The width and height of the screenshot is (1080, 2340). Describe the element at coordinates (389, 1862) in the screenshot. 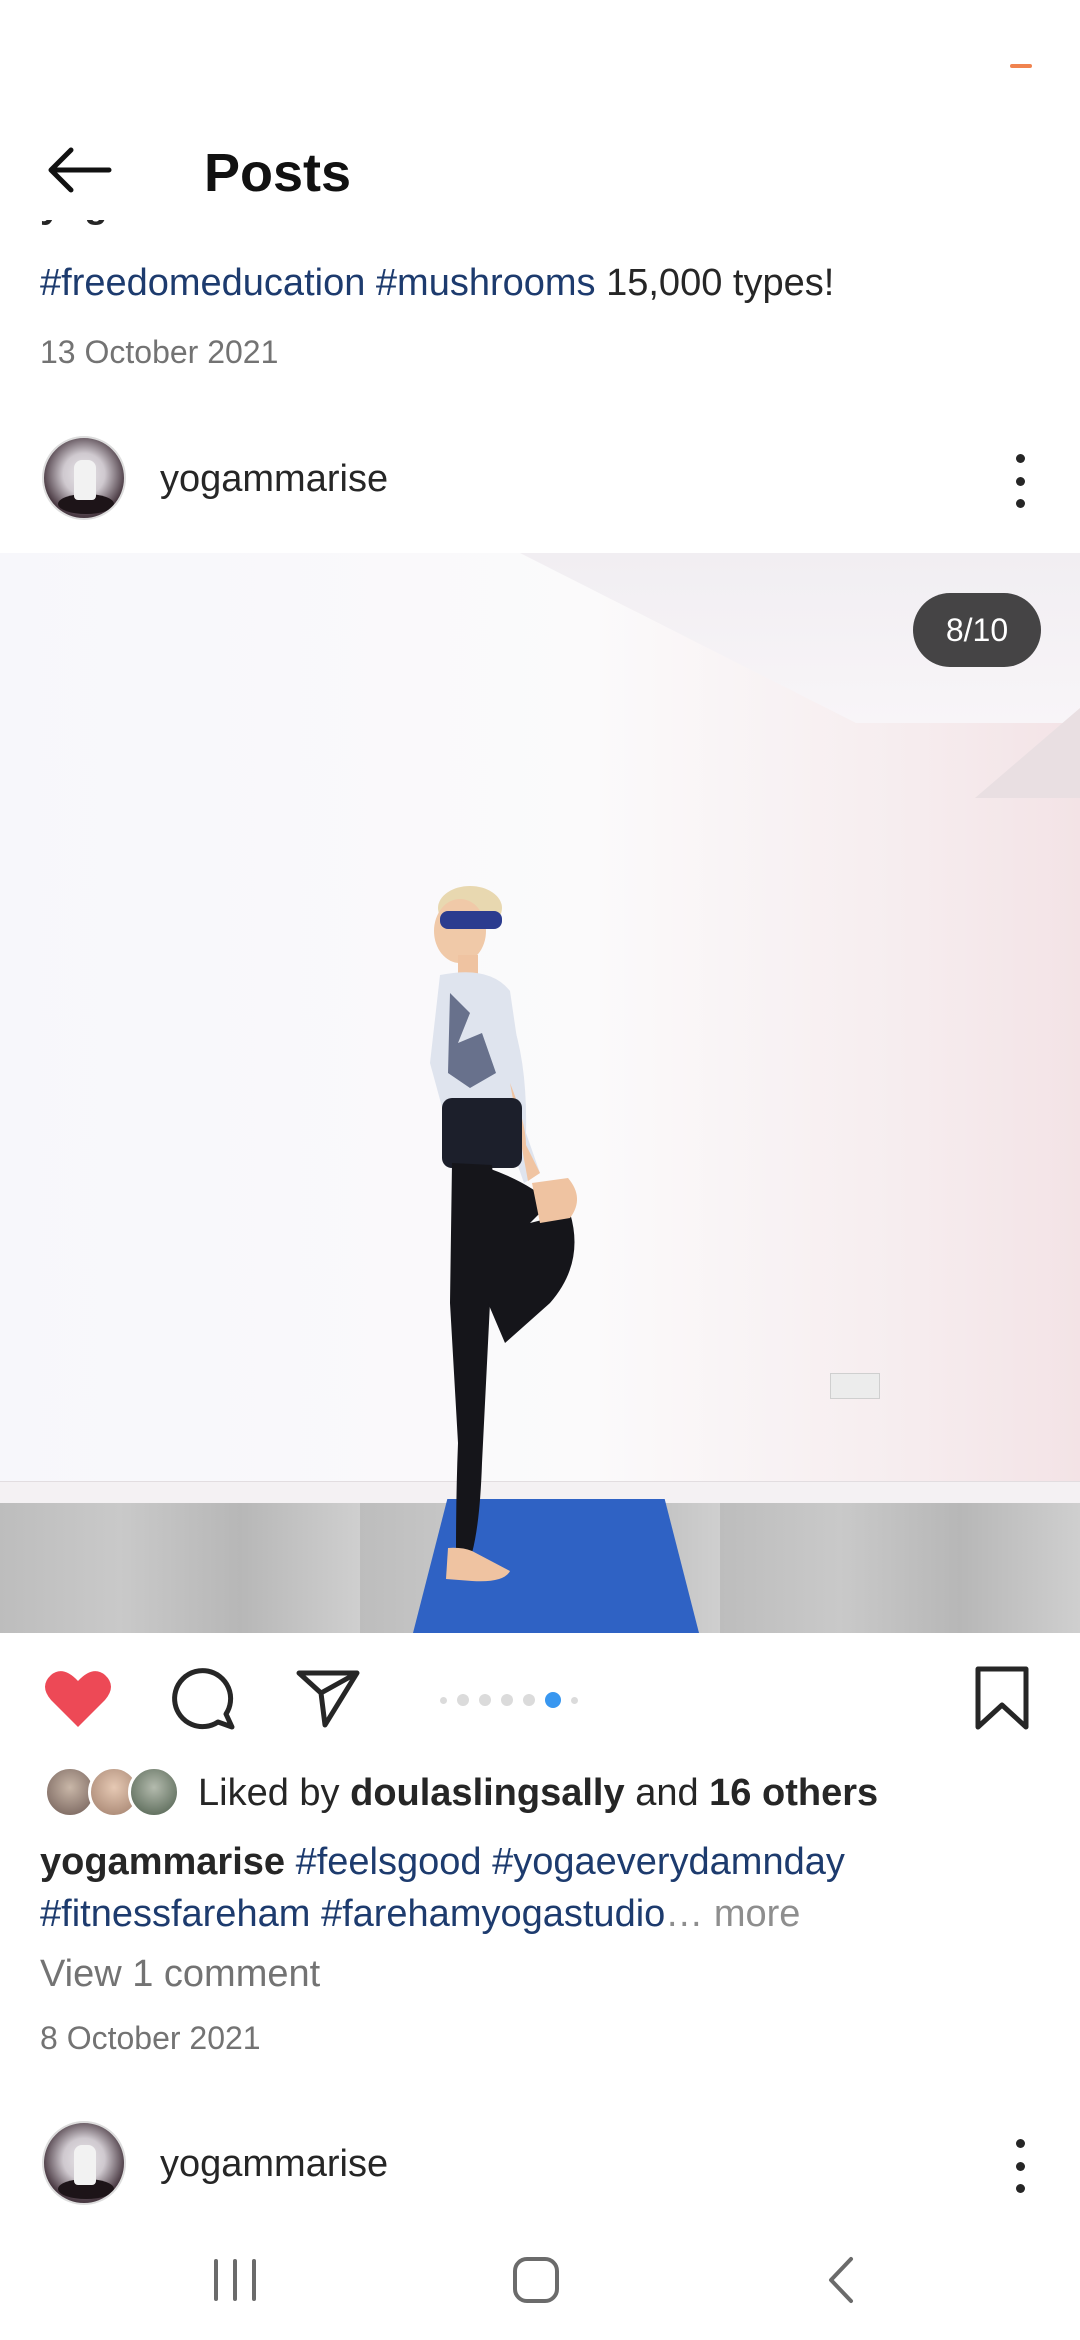

I see `hashtag: #feelsgood` at that location.